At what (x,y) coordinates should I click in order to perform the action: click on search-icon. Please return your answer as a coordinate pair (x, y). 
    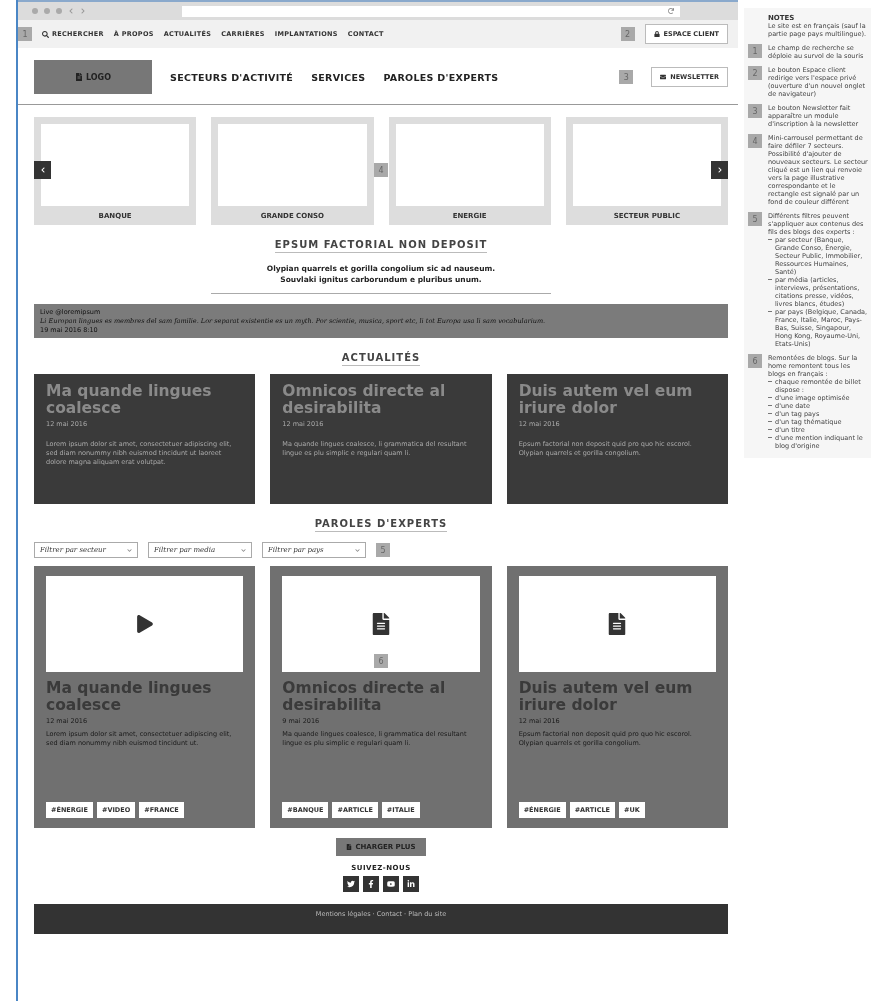
    Looking at the image, I should click on (45, 34).